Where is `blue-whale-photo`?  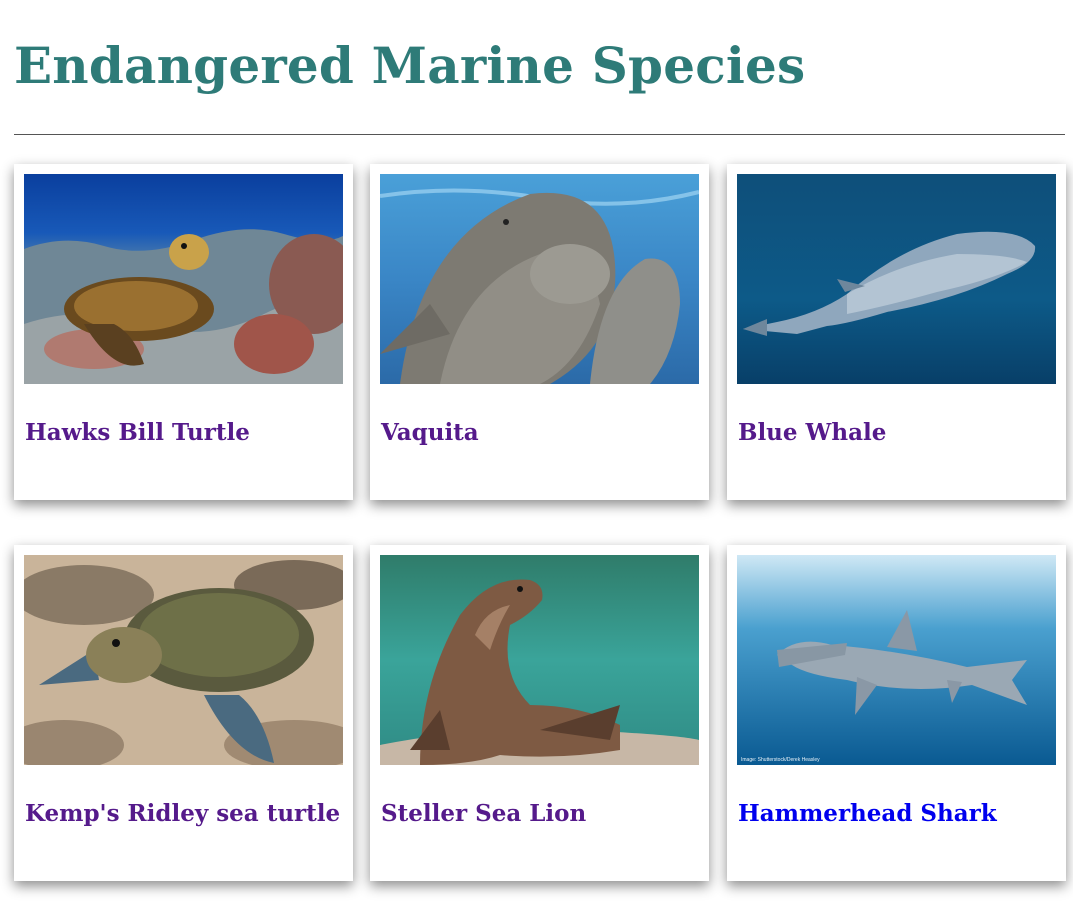 blue-whale-photo is located at coordinates (896, 279).